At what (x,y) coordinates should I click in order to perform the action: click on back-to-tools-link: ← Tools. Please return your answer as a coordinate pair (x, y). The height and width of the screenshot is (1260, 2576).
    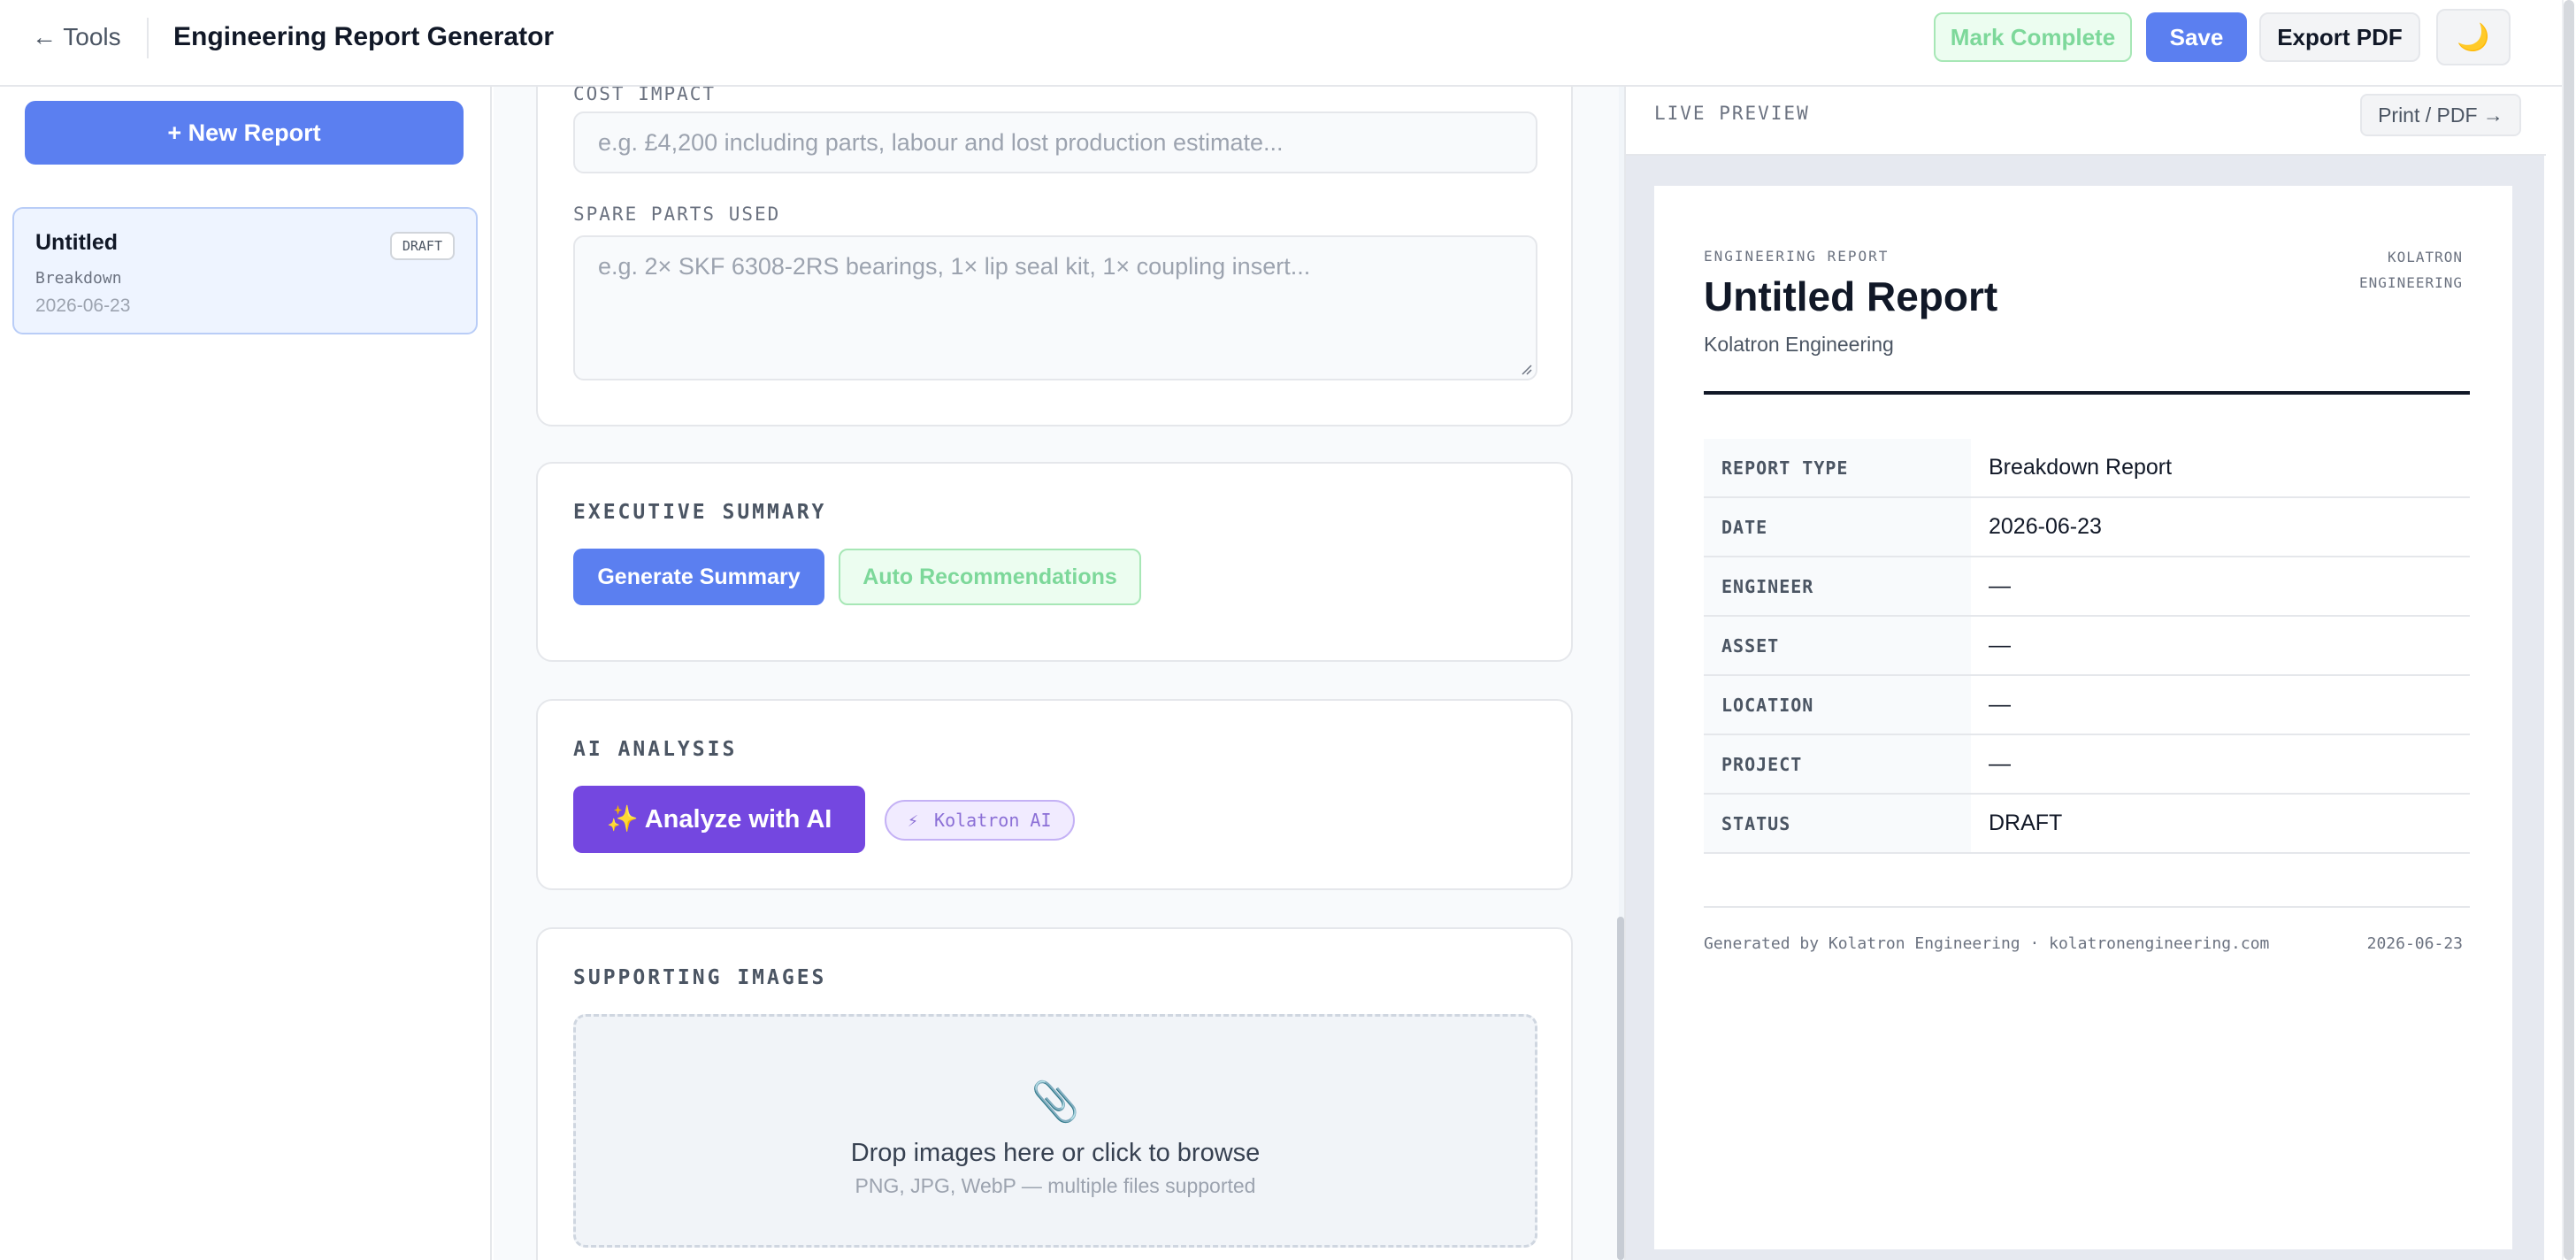
    Looking at the image, I should click on (76, 37).